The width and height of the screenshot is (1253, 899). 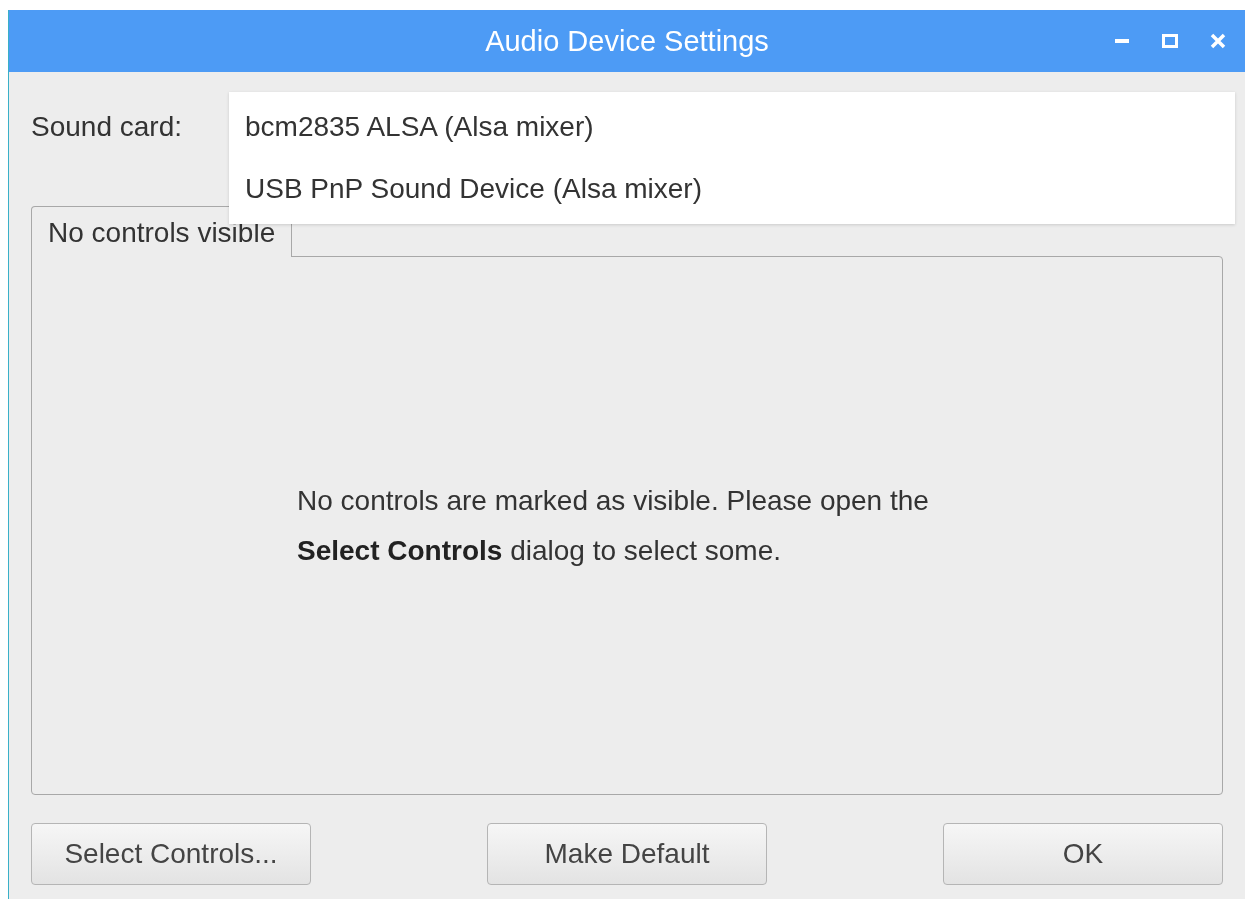 What do you see at coordinates (106, 127) in the screenshot?
I see `sound-card-label: Sound card:` at bounding box center [106, 127].